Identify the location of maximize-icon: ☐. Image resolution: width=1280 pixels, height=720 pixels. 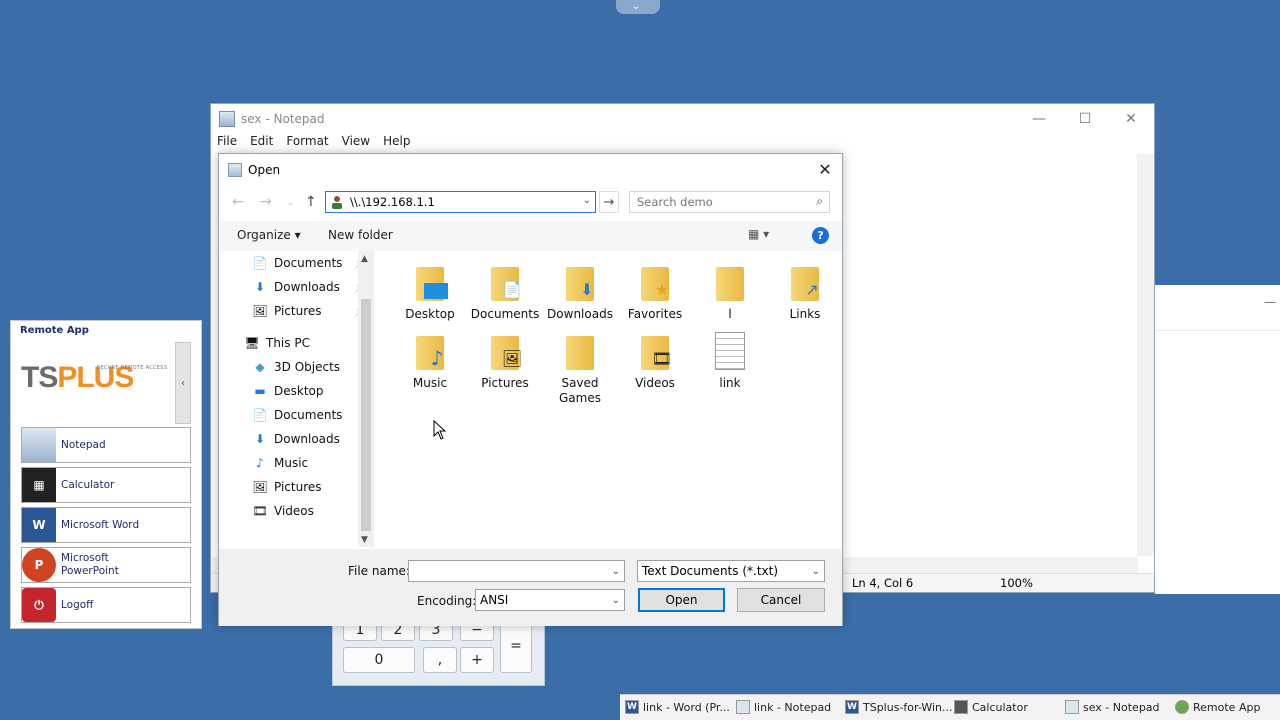
(1085, 119).